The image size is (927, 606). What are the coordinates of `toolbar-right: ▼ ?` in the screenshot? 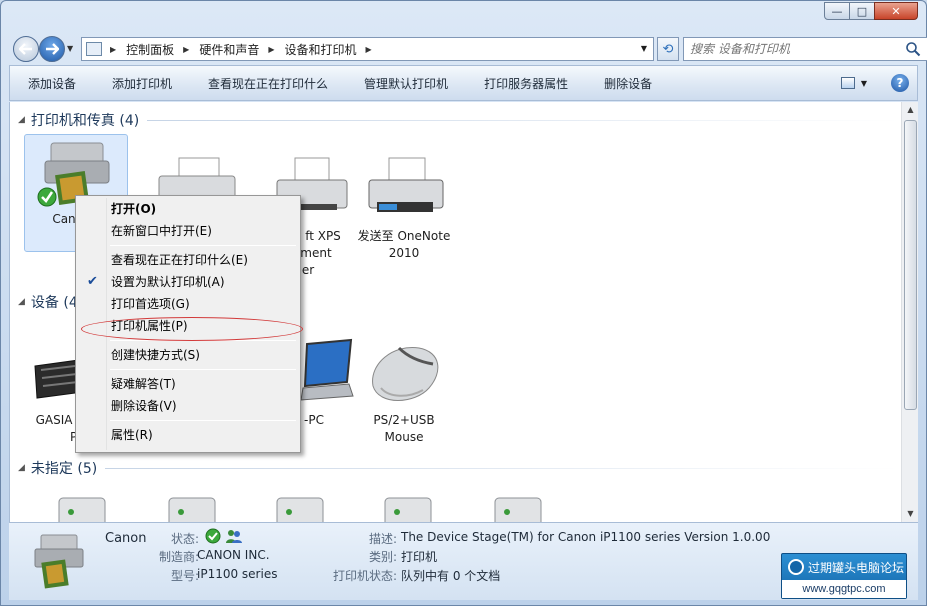 It's located at (874, 83).